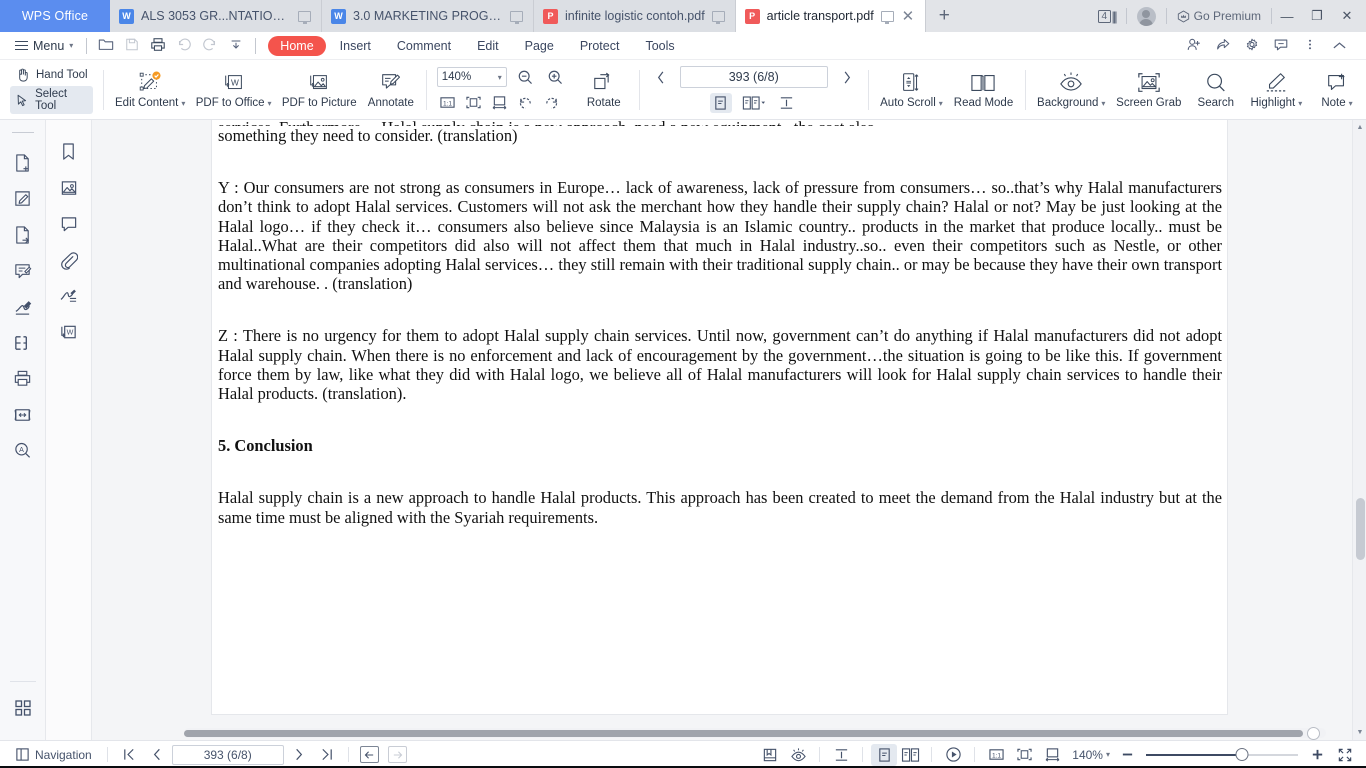 The width and height of the screenshot is (1366, 768). I want to click on comment-icon, so click(69, 224).